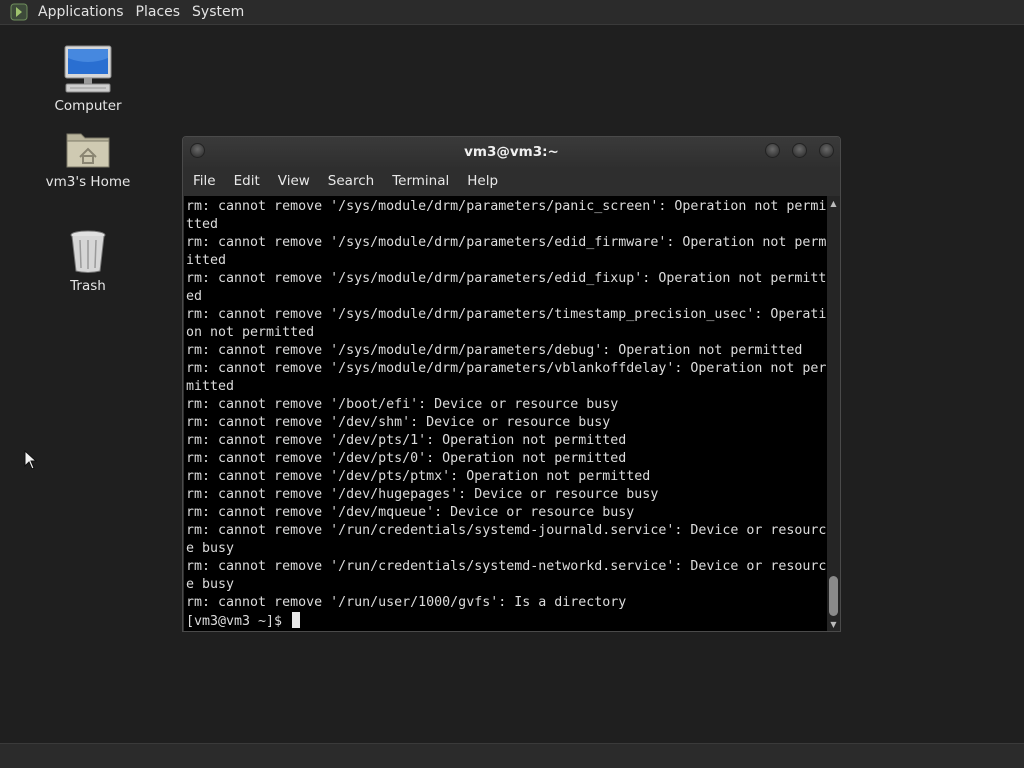 The height and width of the screenshot is (768, 1024). I want to click on close-icon, so click(826, 150).